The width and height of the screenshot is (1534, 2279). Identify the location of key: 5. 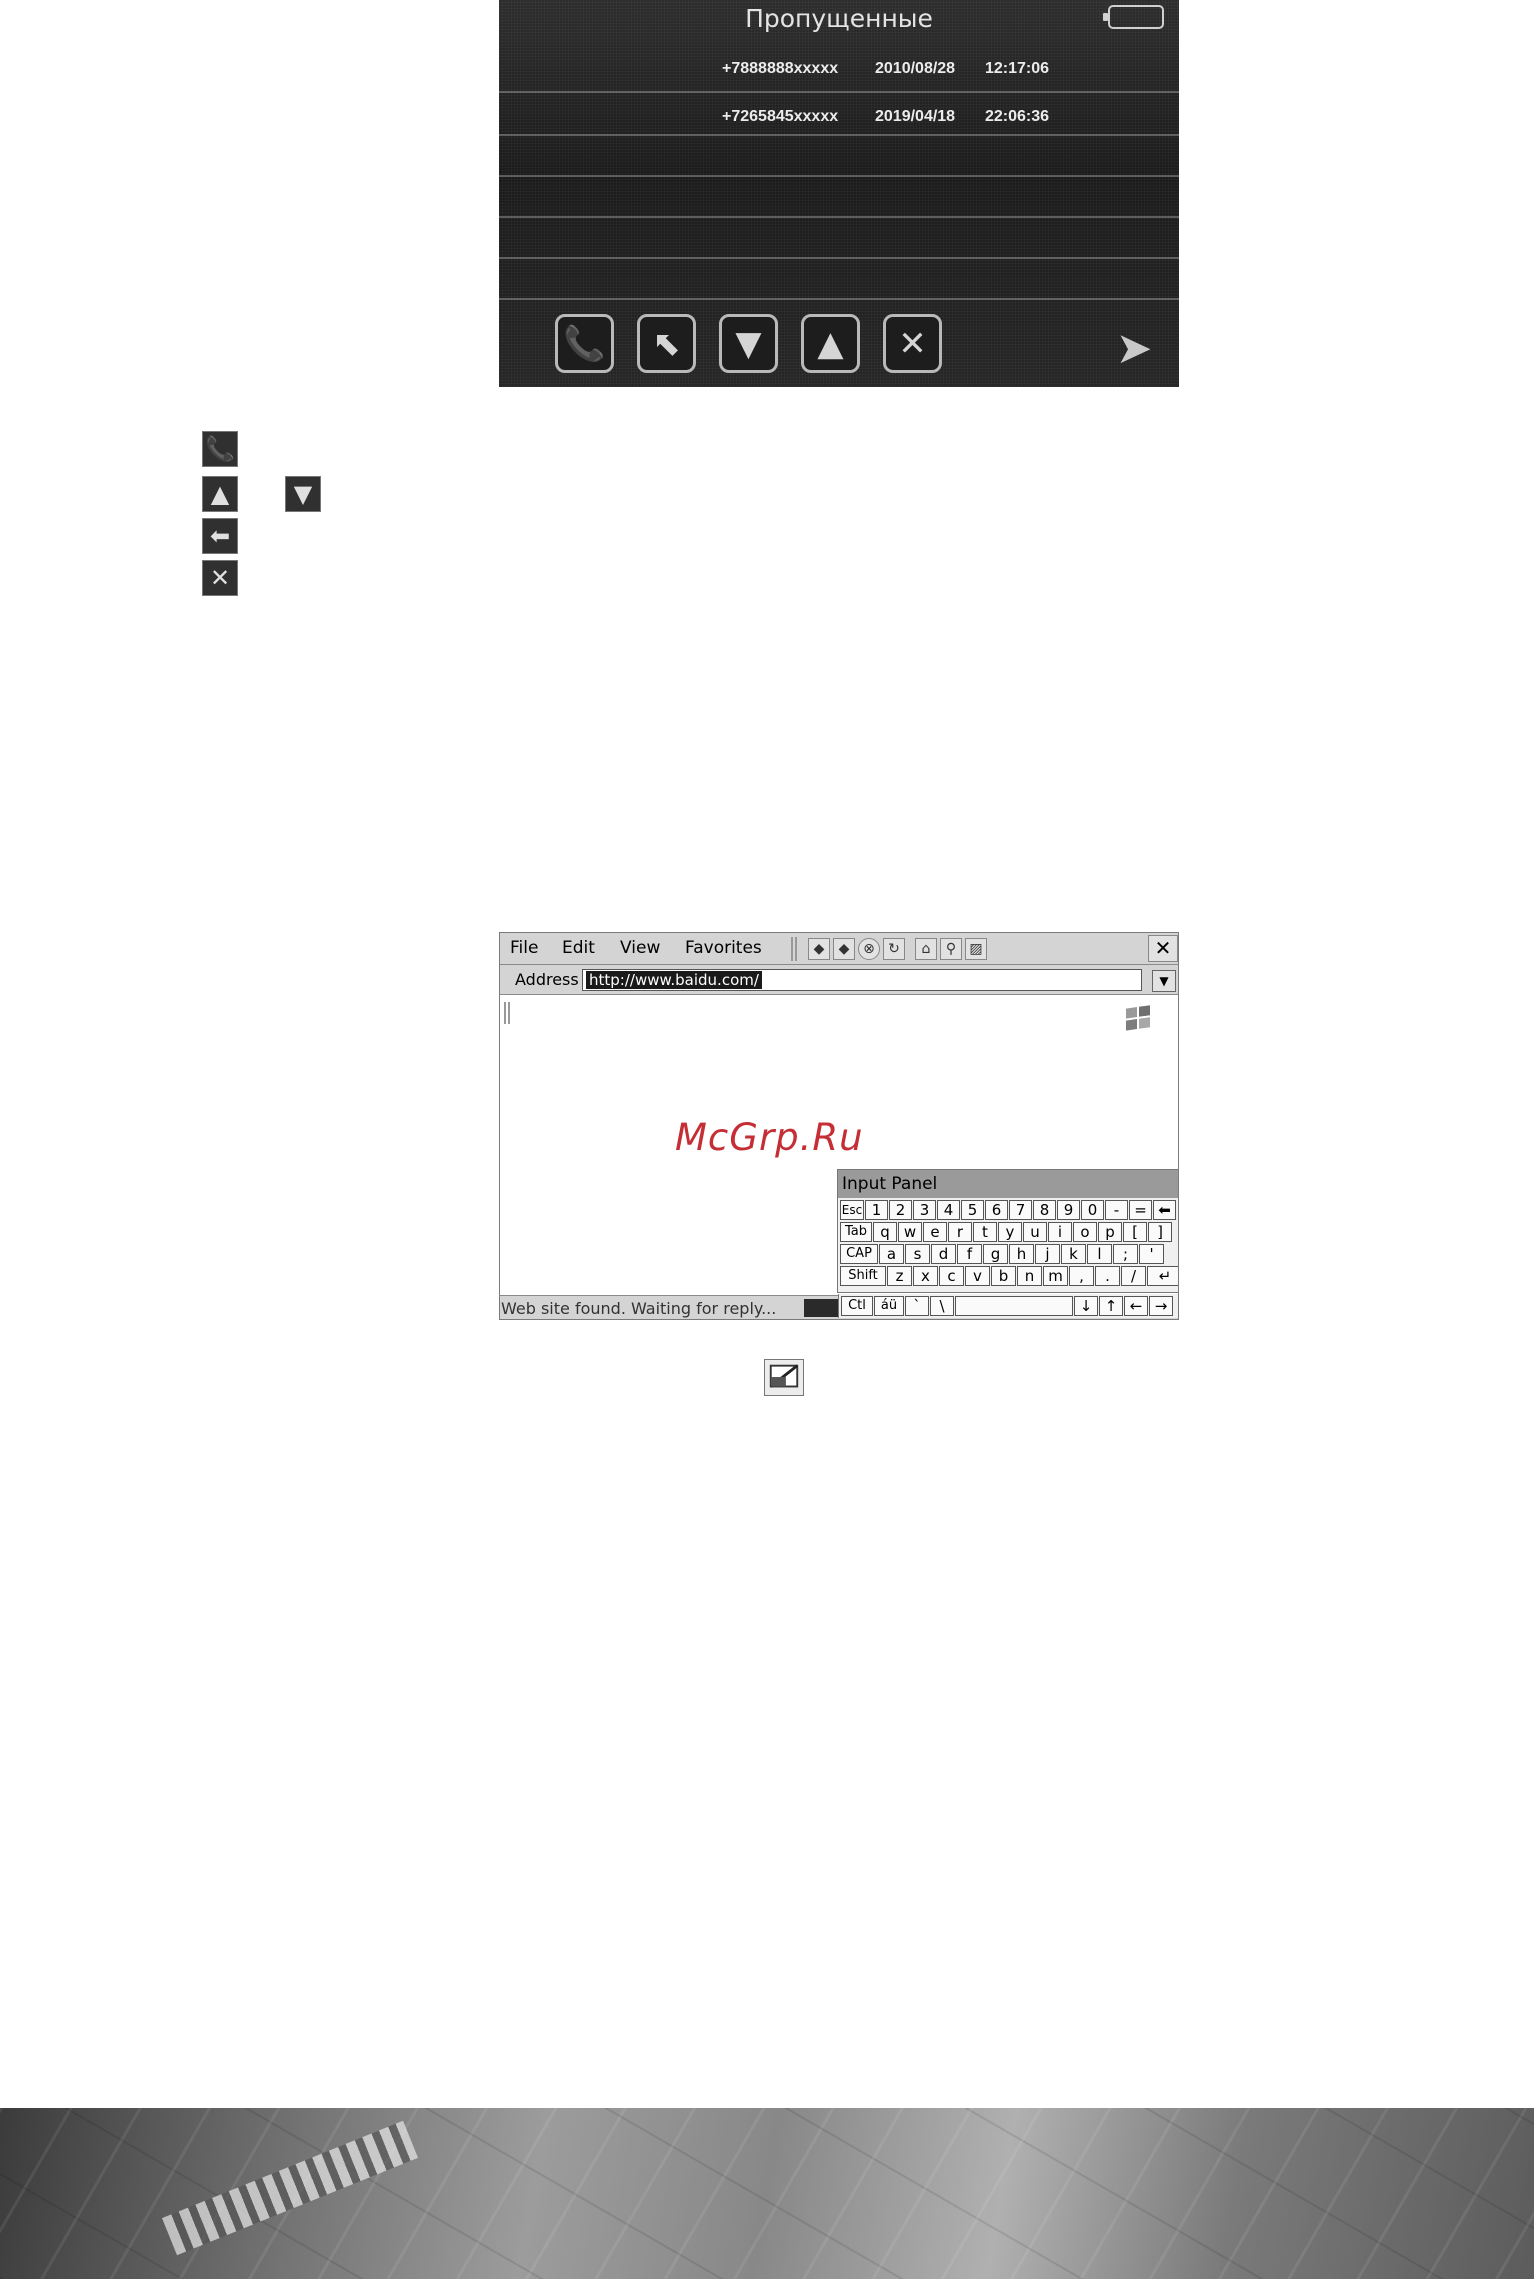
(972, 1210).